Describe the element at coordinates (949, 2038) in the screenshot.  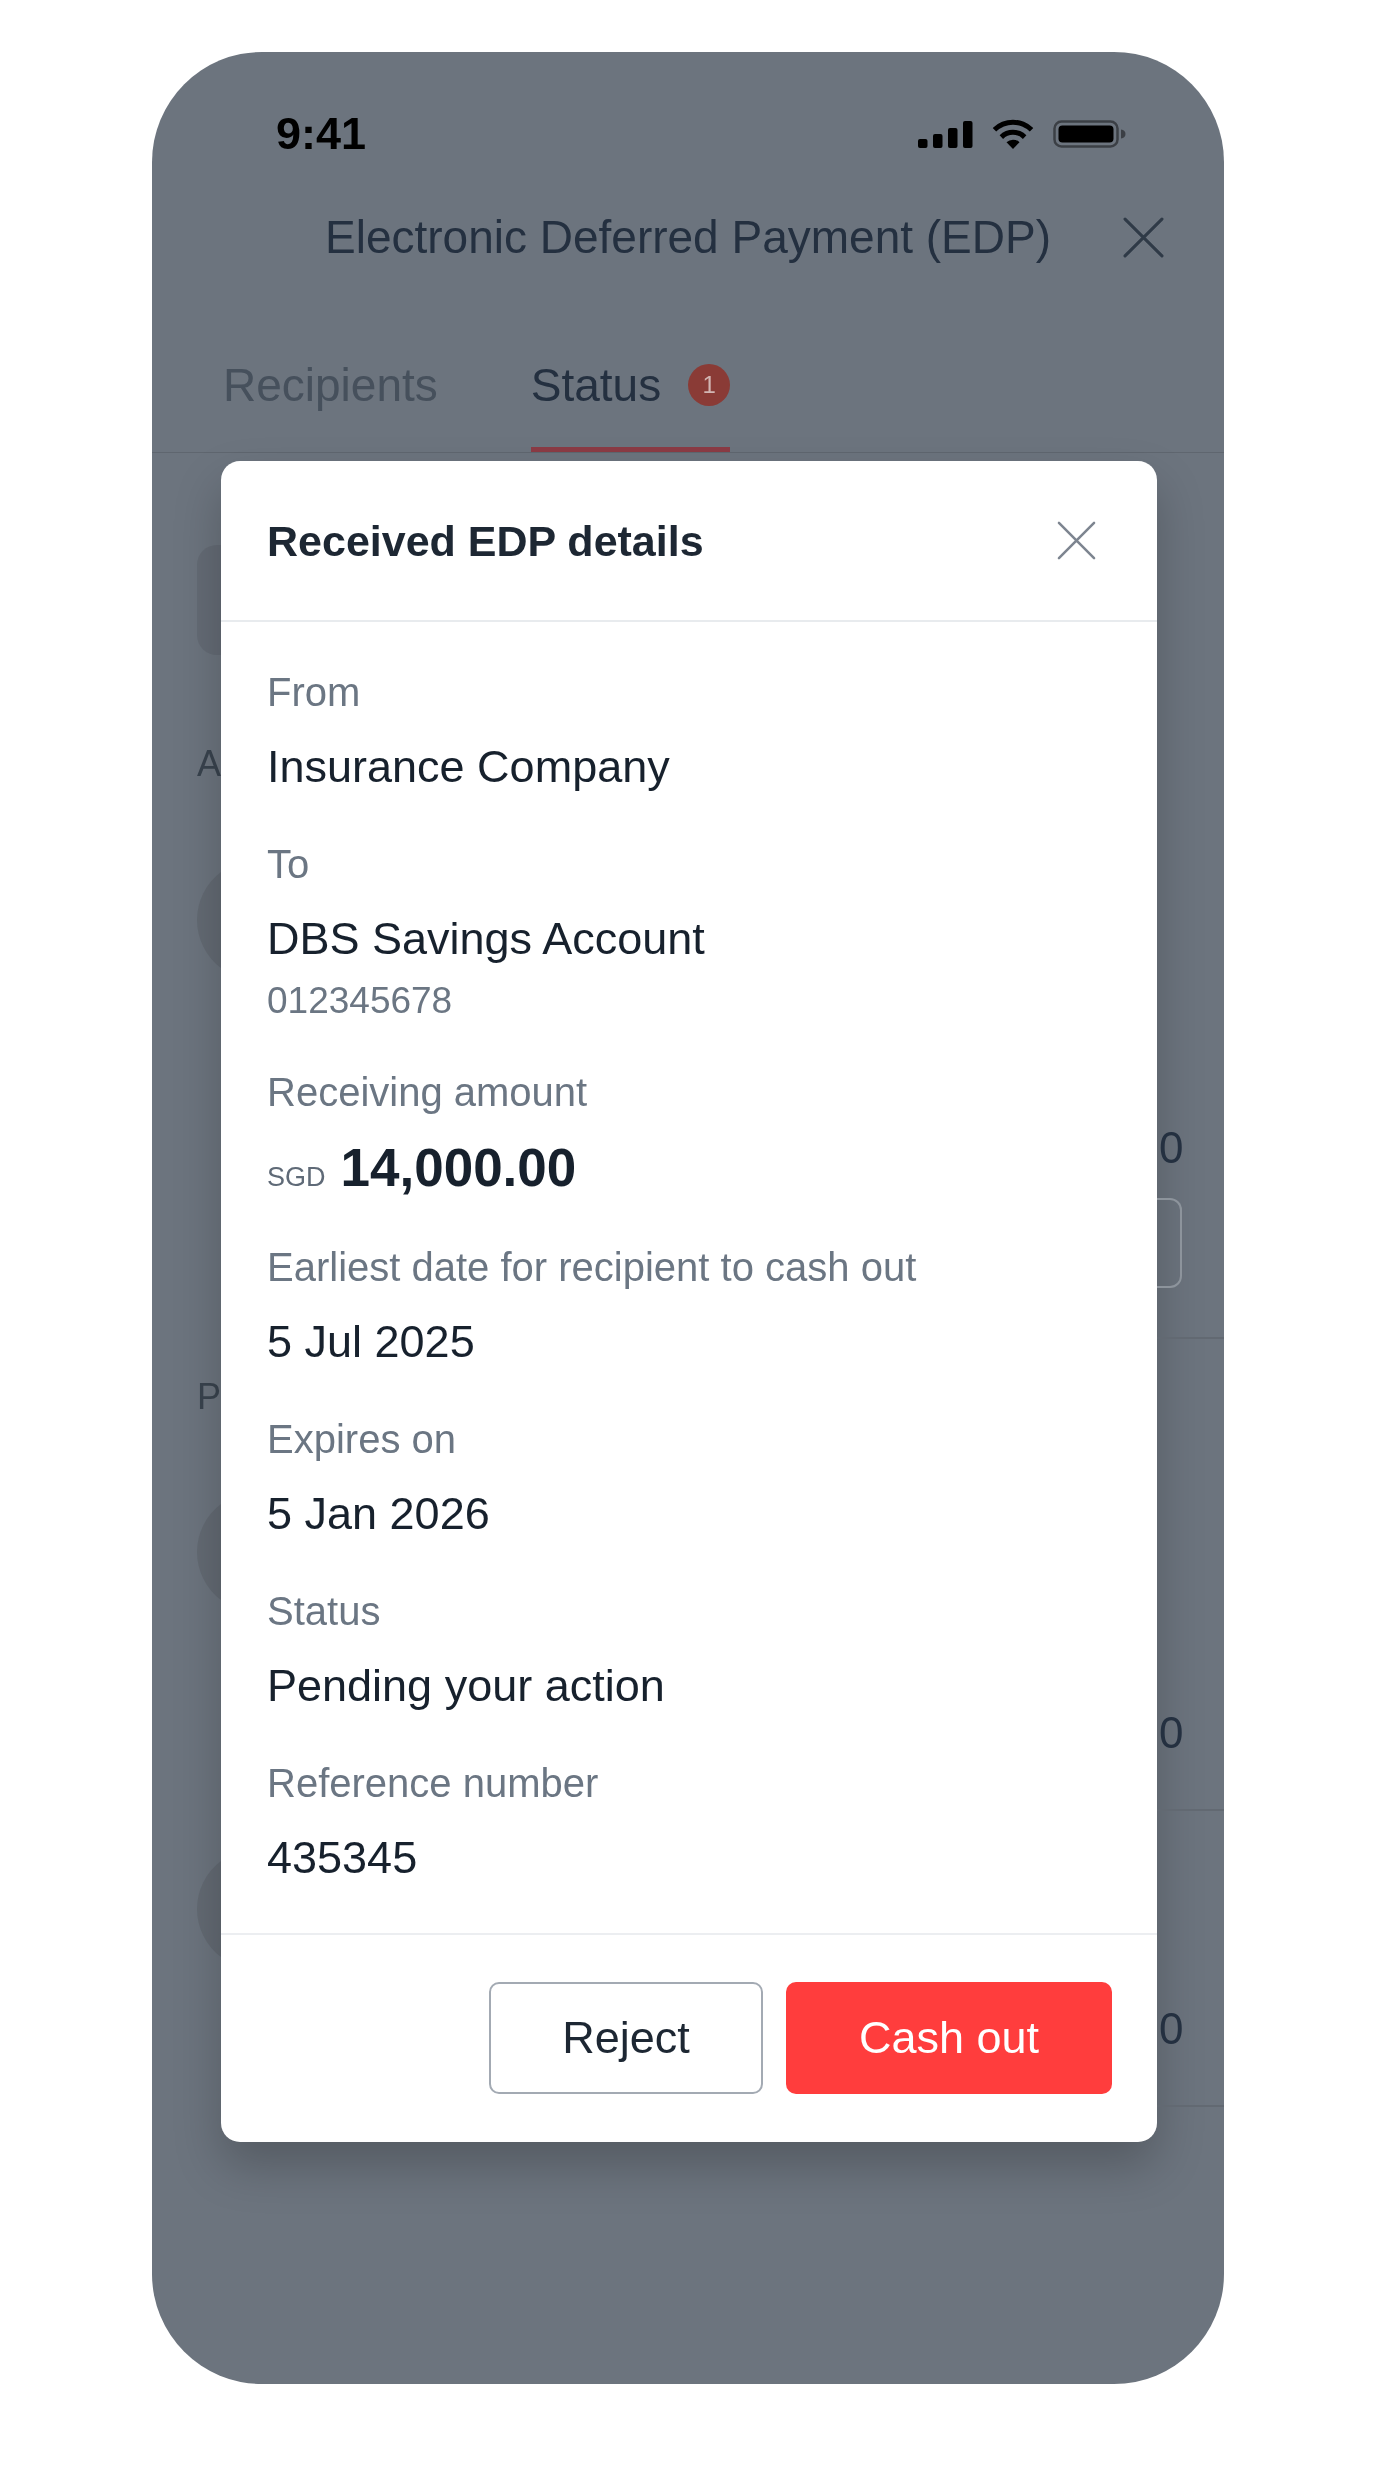
I see `cash-out-button: Cash out` at that location.